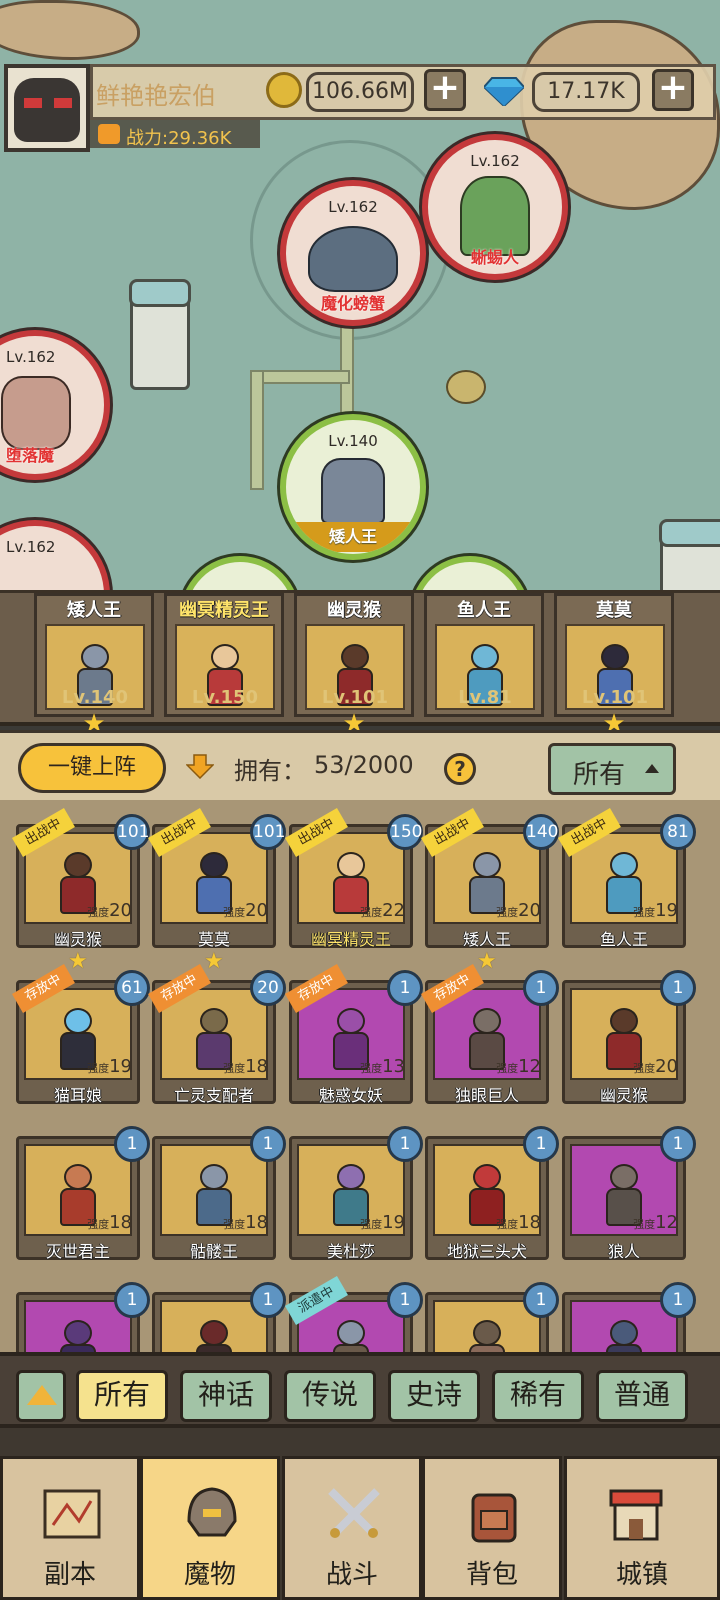 Image resolution: width=720 pixels, height=1600 pixels. Describe the element at coordinates (678, 832) in the screenshot. I see `level-badge: 81` at that location.